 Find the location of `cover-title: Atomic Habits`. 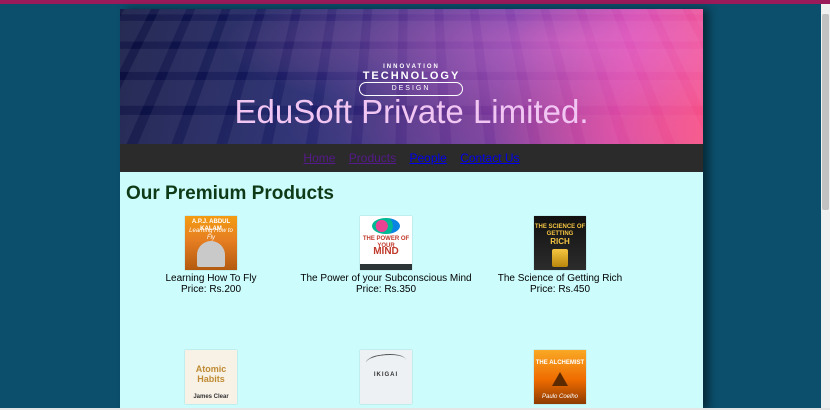

cover-title: Atomic Habits is located at coordinates (211, 374).